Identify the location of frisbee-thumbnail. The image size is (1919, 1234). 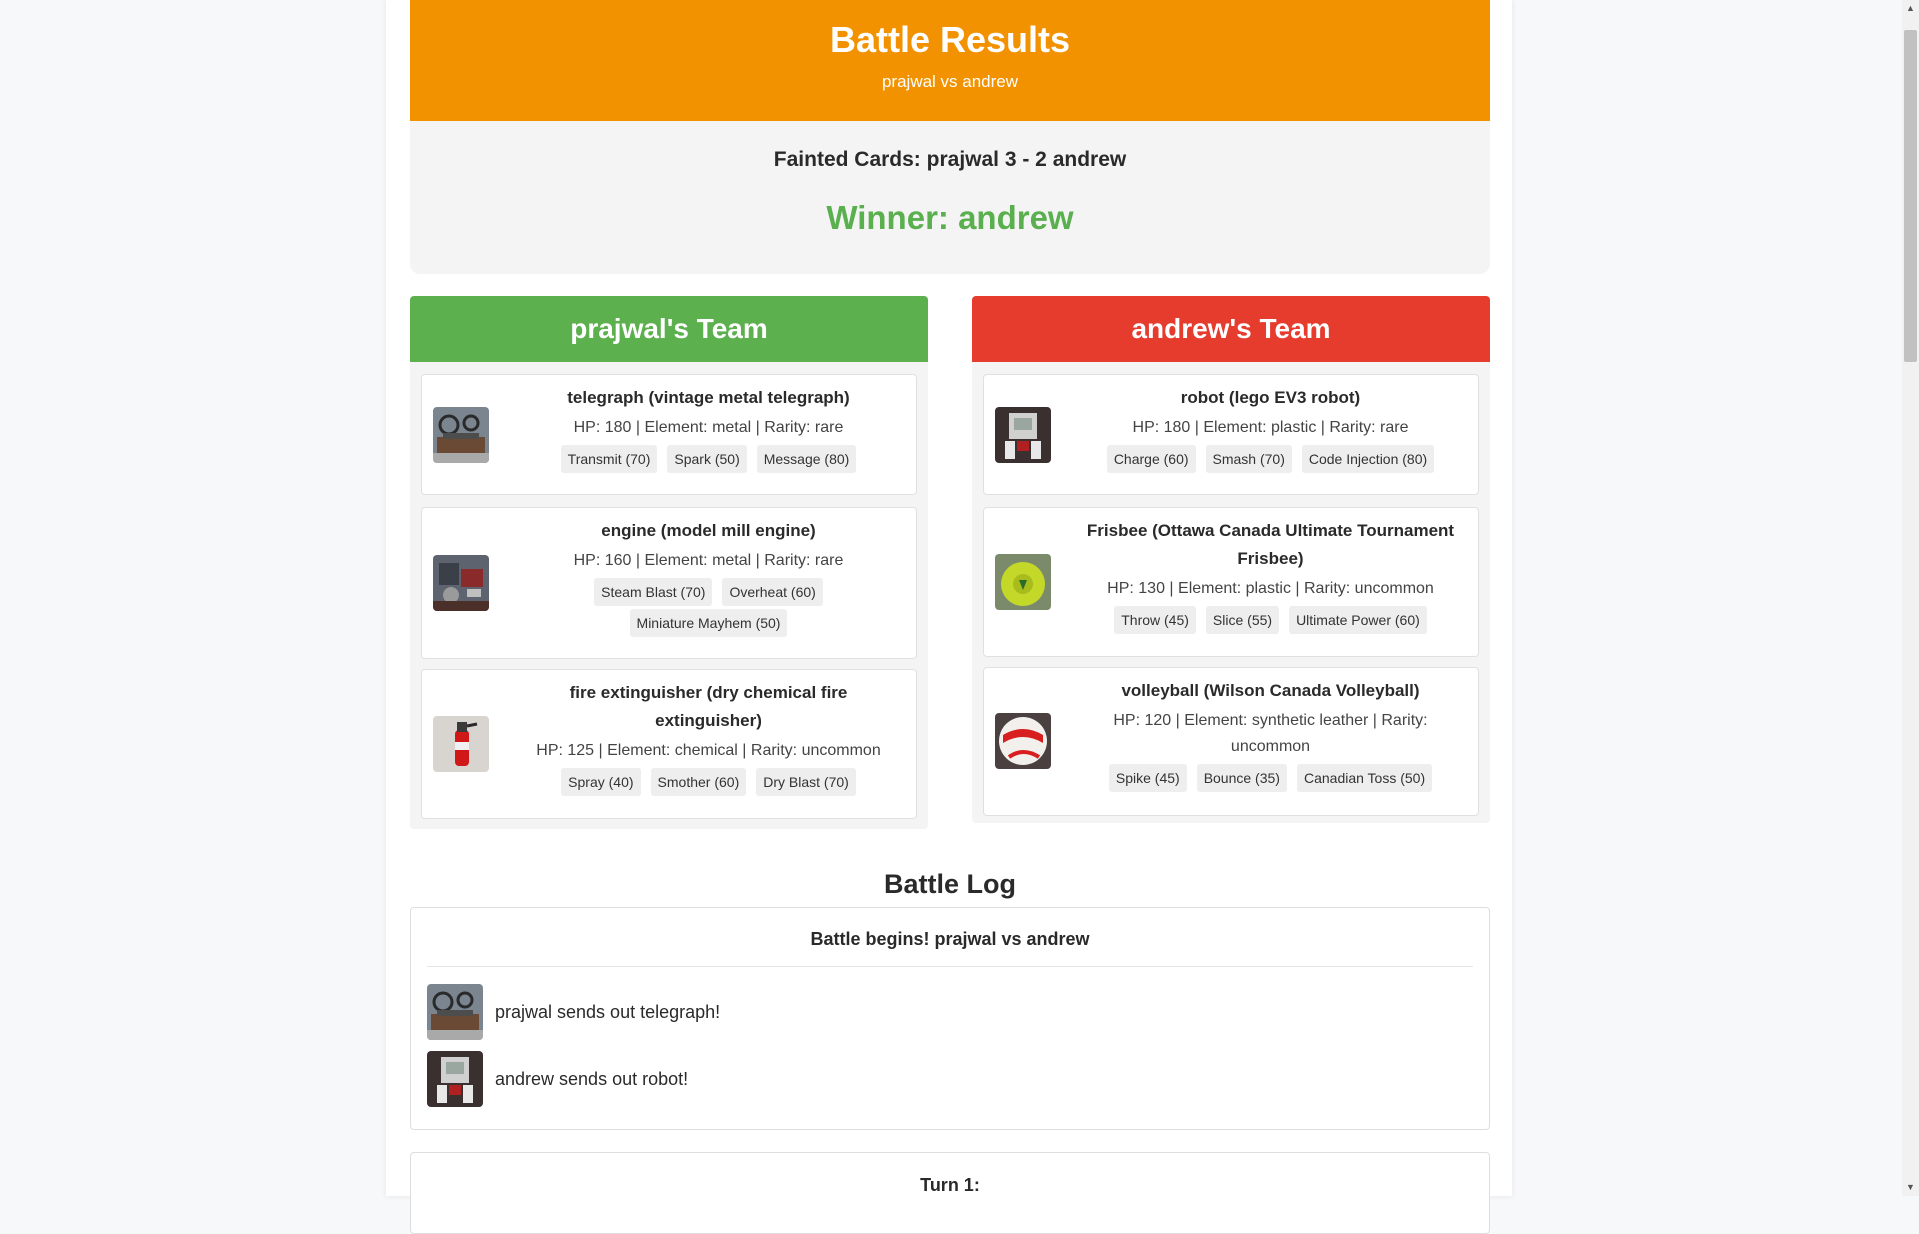
(1023, 582).